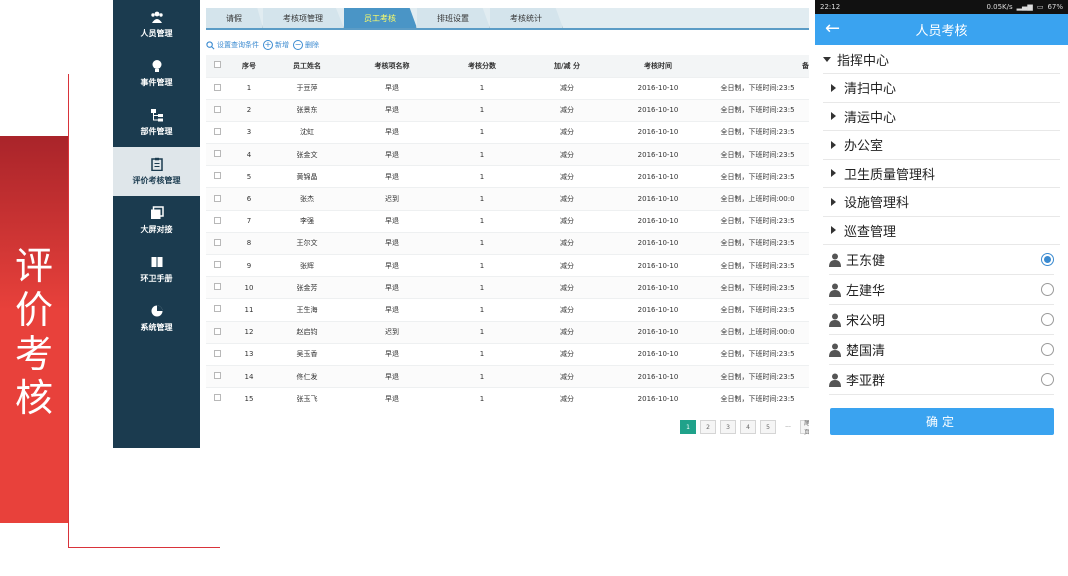 The width and height of the screenshot is (1068, 576). I want to click on sidebar-item-label: 部件管理, so click(156, 131).